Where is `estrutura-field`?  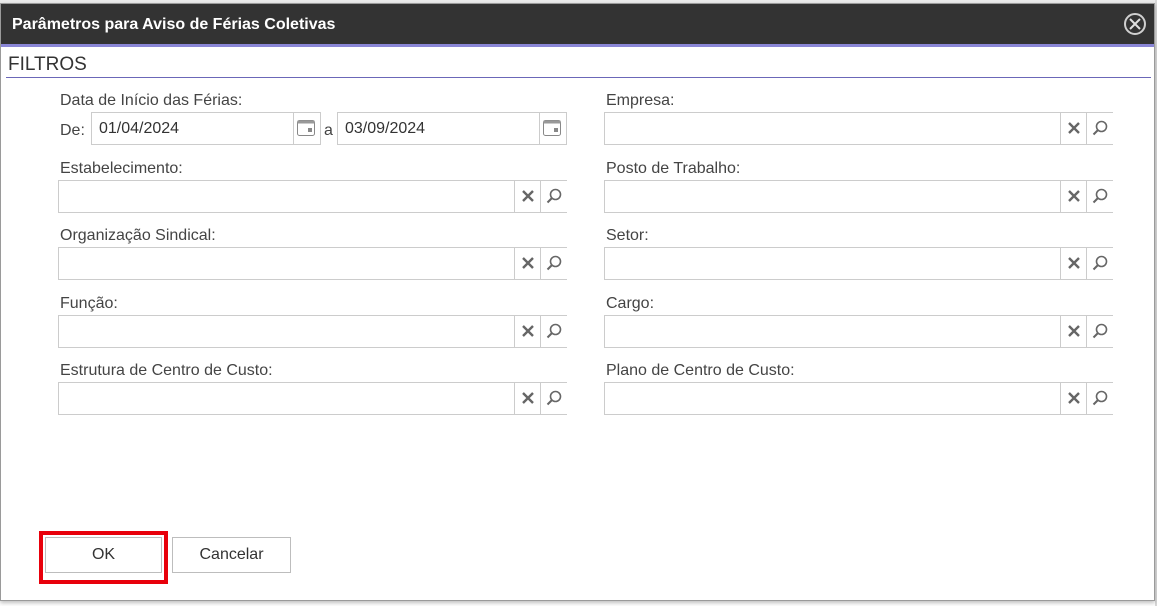
estrutura-field is located at coordinates (312, 398).